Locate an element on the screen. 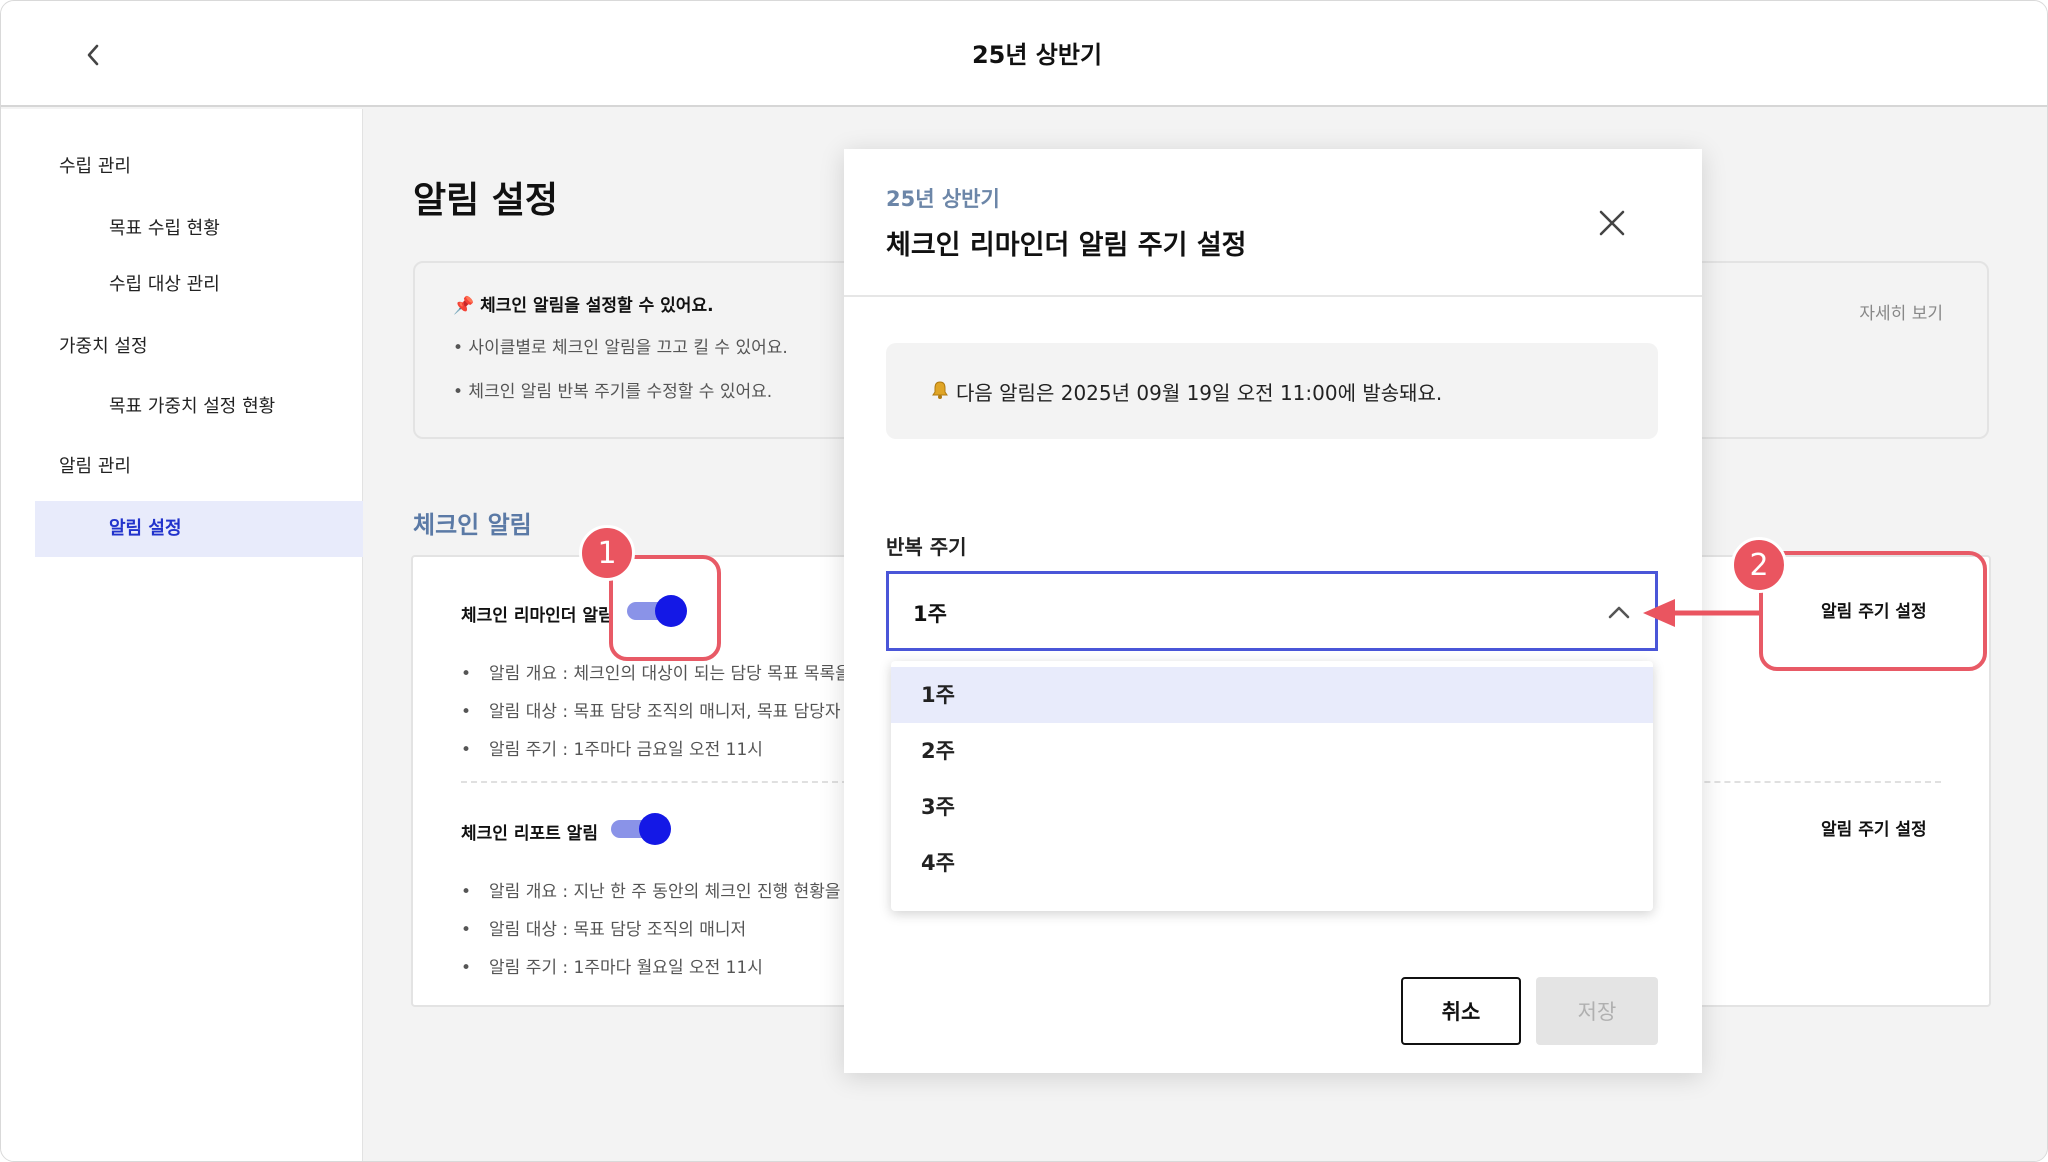 The image size is (2048, 1162). info-heading: 📌 체크인 알림을 설정할 수 있어요. is located at coordinates (583, 306).